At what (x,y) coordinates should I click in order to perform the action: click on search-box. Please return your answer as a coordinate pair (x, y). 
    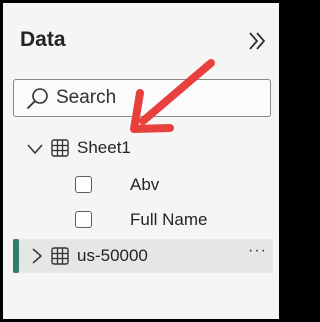
    Looking at the image, I should click on (142, 98).